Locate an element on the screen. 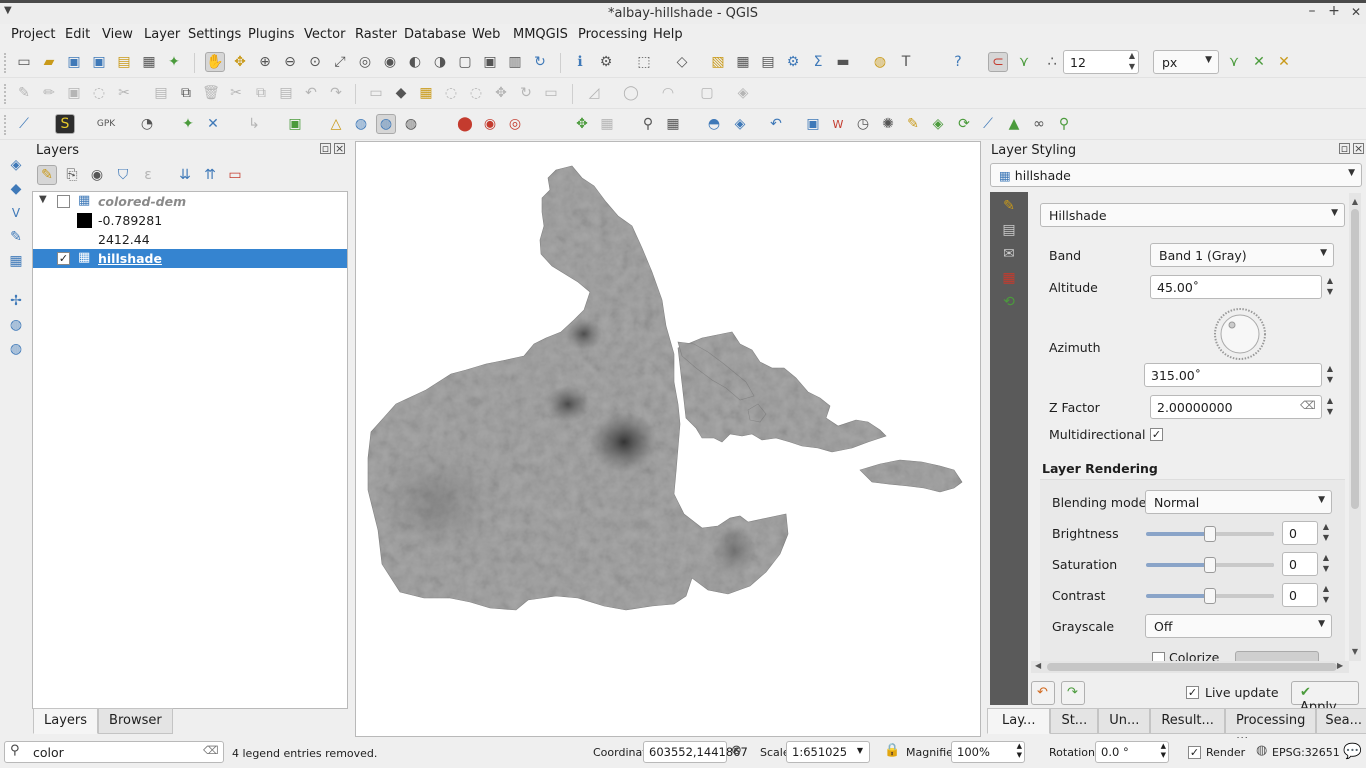  save-edits-icon: ▣ is located at coordinates (74, 93).